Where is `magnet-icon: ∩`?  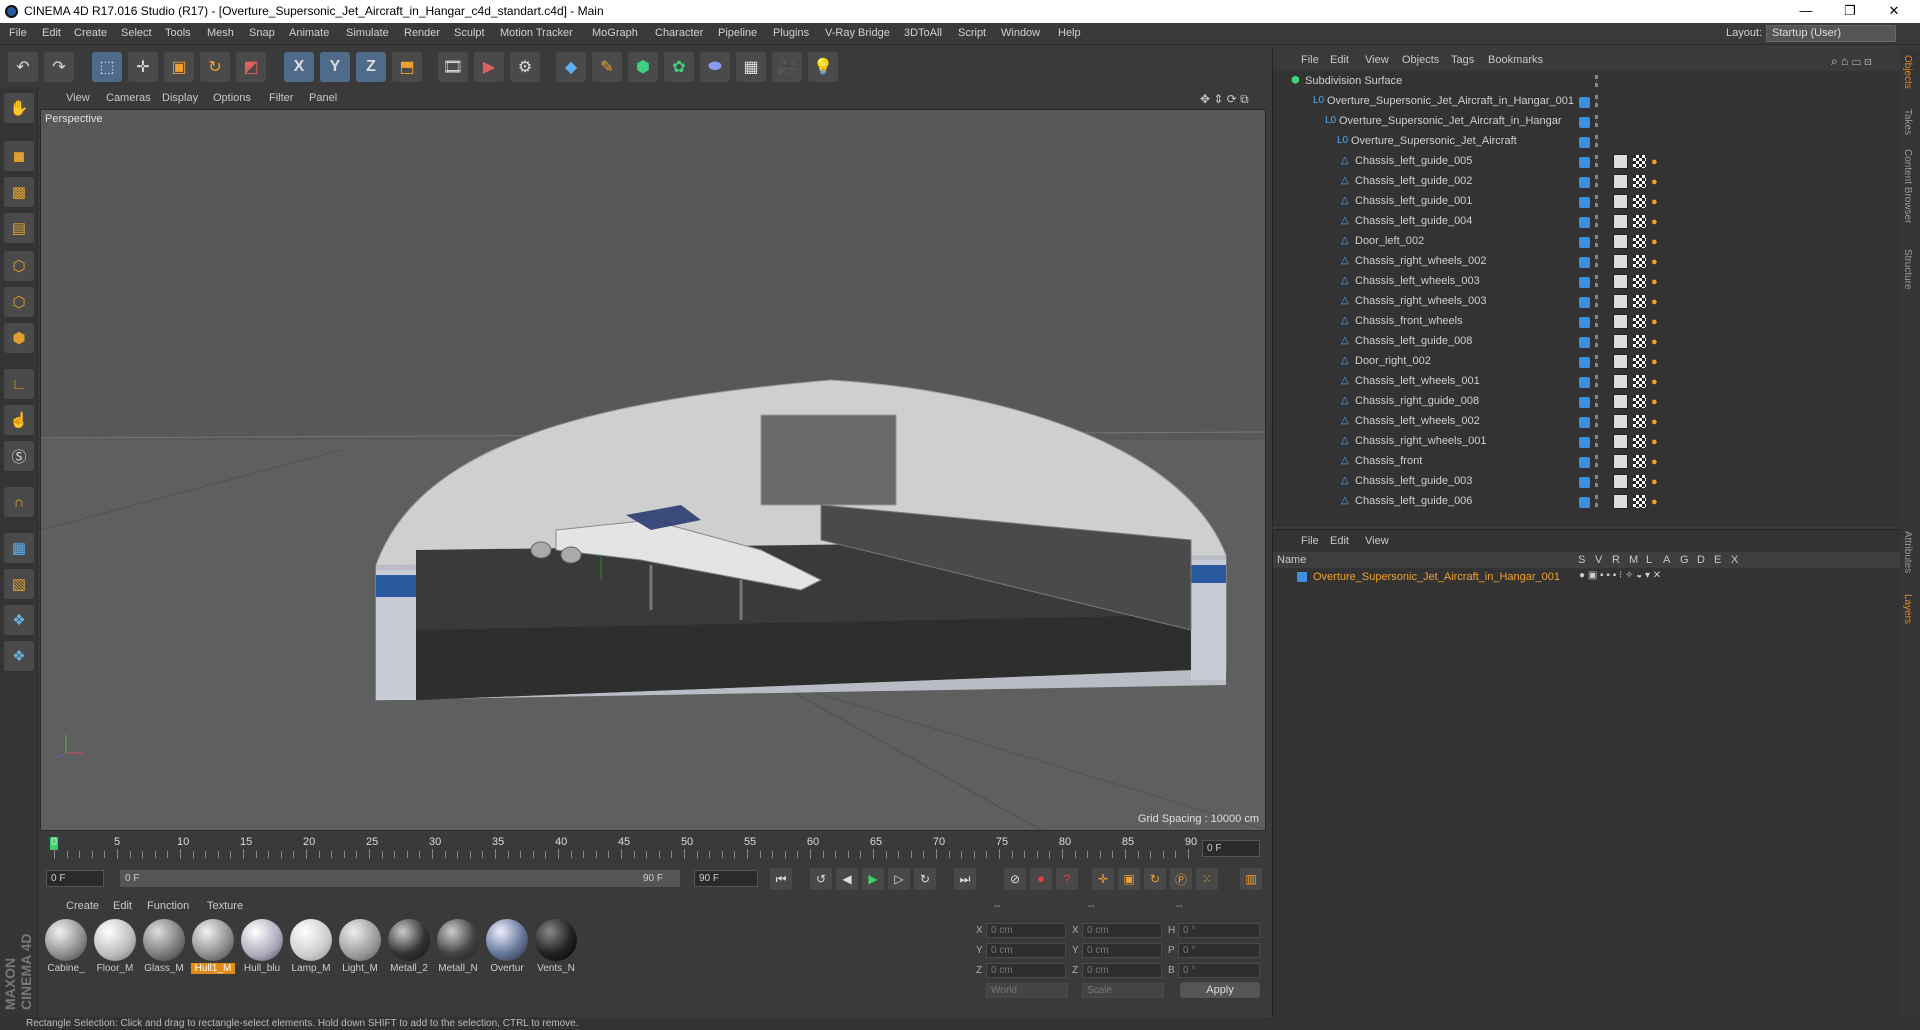 magnet-icon: ∩ is located at coordinates (19, 502).